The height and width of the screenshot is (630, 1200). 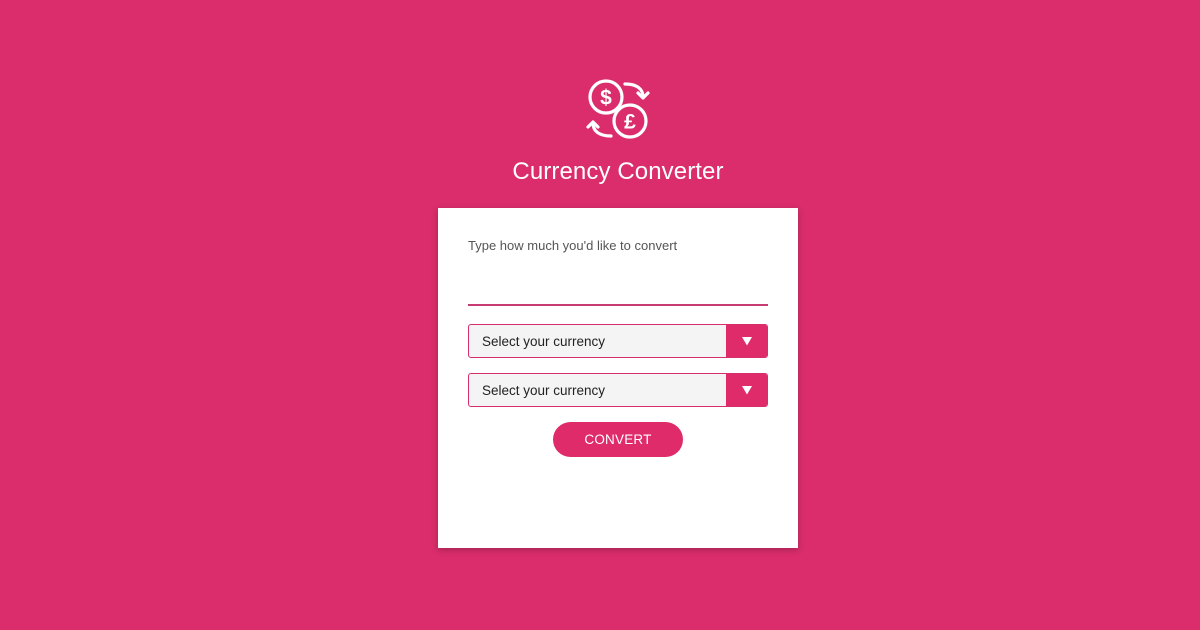 What do you see at coordinates (618, 171) in the screenshot?
I see `page-title: Currency Converter` at bounding box center [618, 171].